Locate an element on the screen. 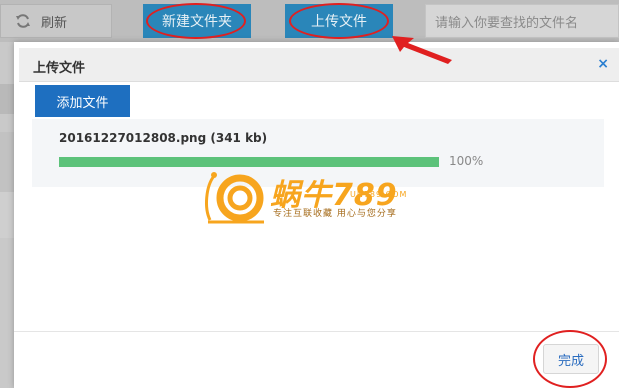 This screenshot has height=388, width=619. progress-fill is located at coordinates (249, 162).